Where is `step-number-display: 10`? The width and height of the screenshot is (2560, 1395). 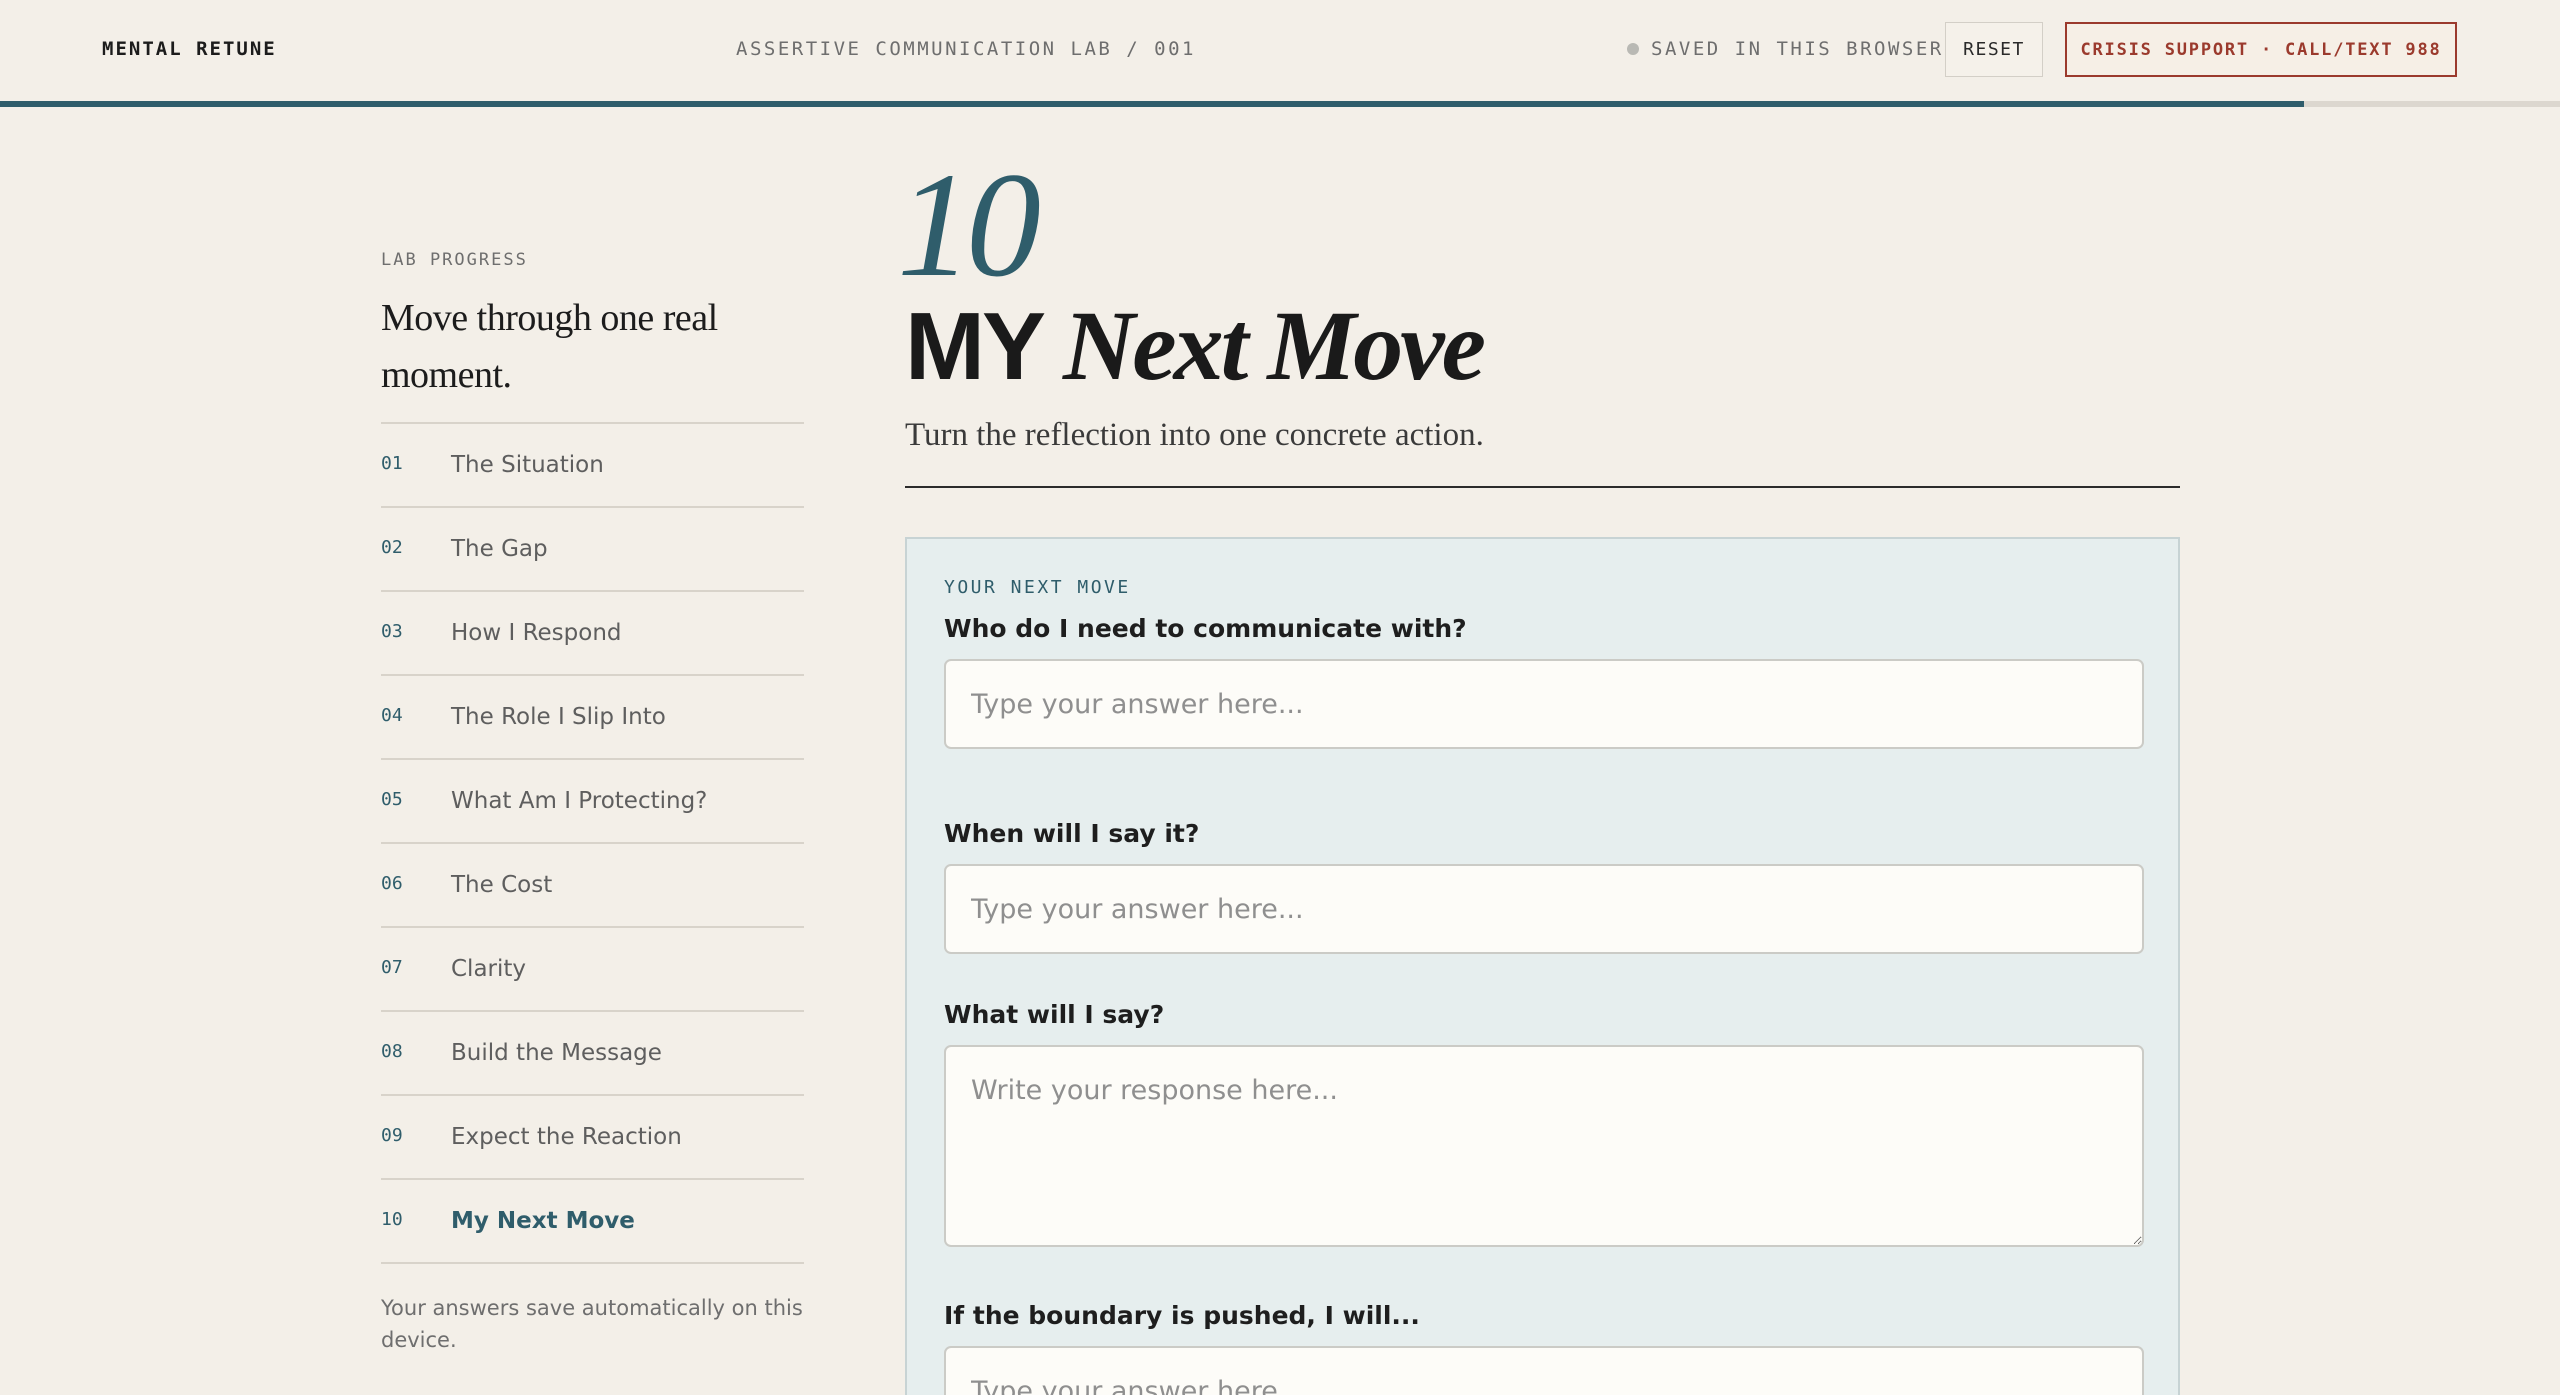
step-number-display: 10 is located at coordinates (969, 225).